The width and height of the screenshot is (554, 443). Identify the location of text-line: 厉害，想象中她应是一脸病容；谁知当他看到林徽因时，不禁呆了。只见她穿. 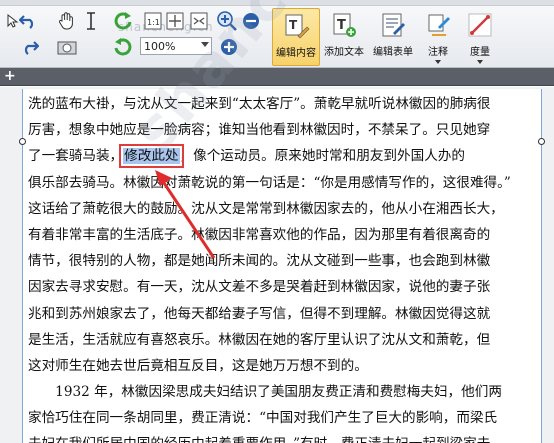
(284, 130).